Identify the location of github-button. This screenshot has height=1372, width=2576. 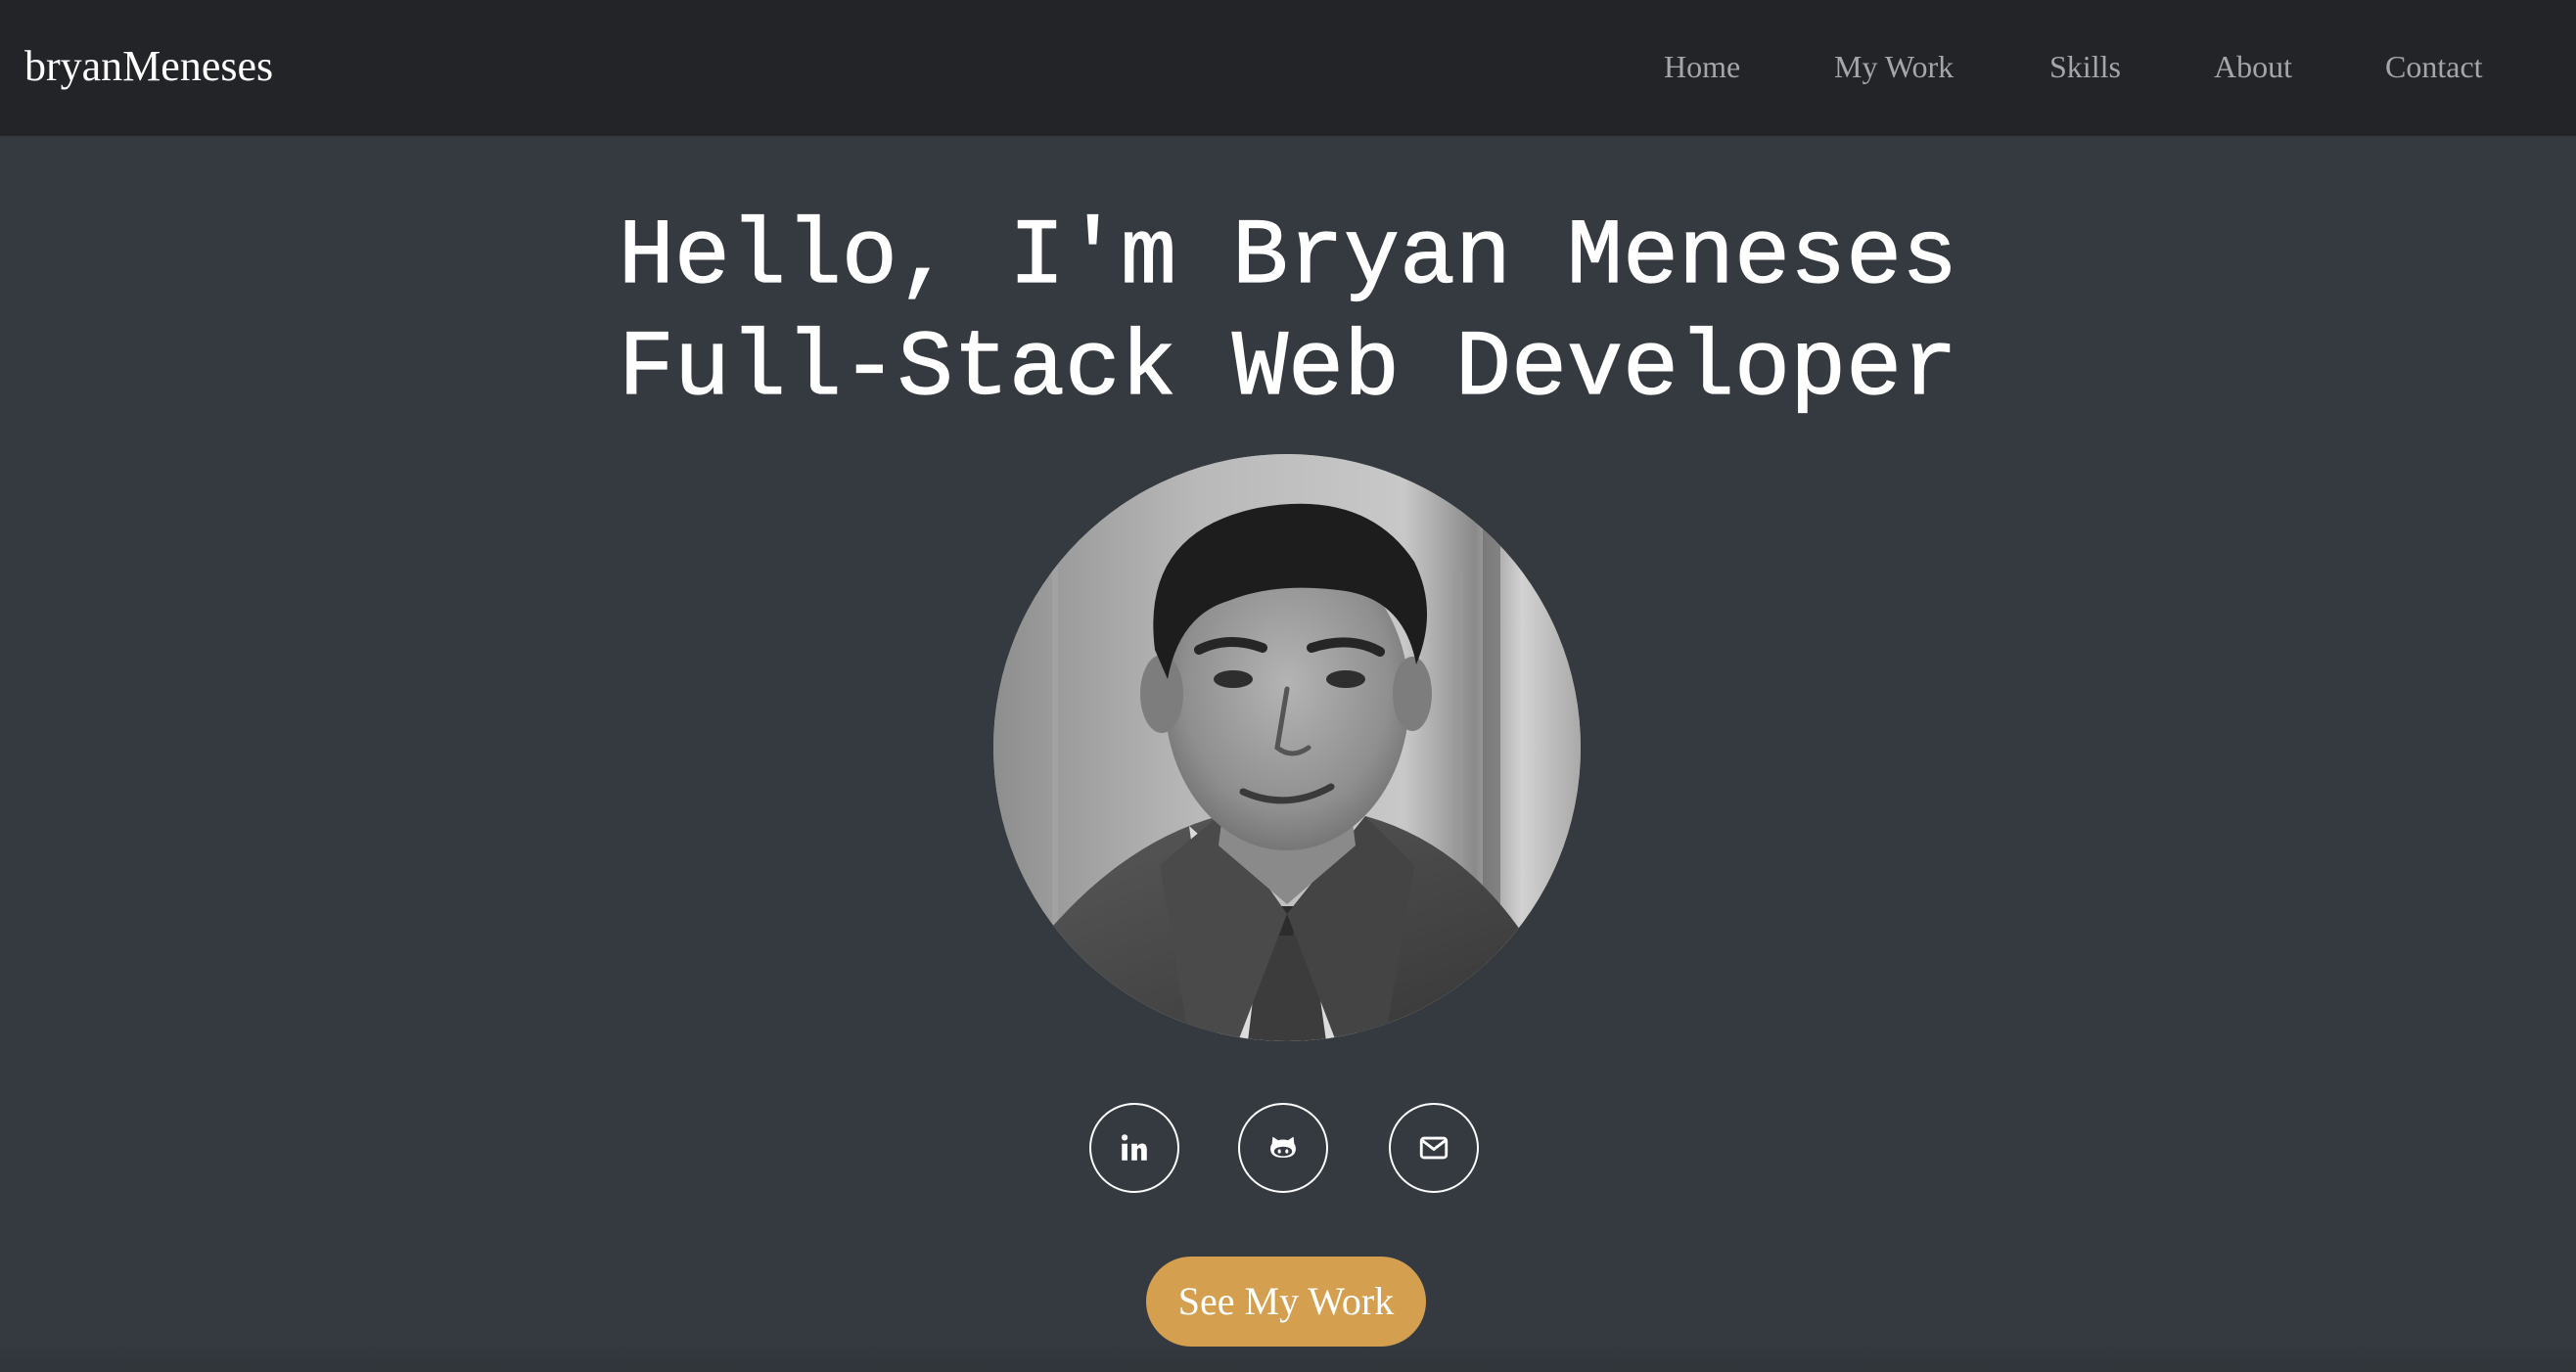
(1283, 1148).